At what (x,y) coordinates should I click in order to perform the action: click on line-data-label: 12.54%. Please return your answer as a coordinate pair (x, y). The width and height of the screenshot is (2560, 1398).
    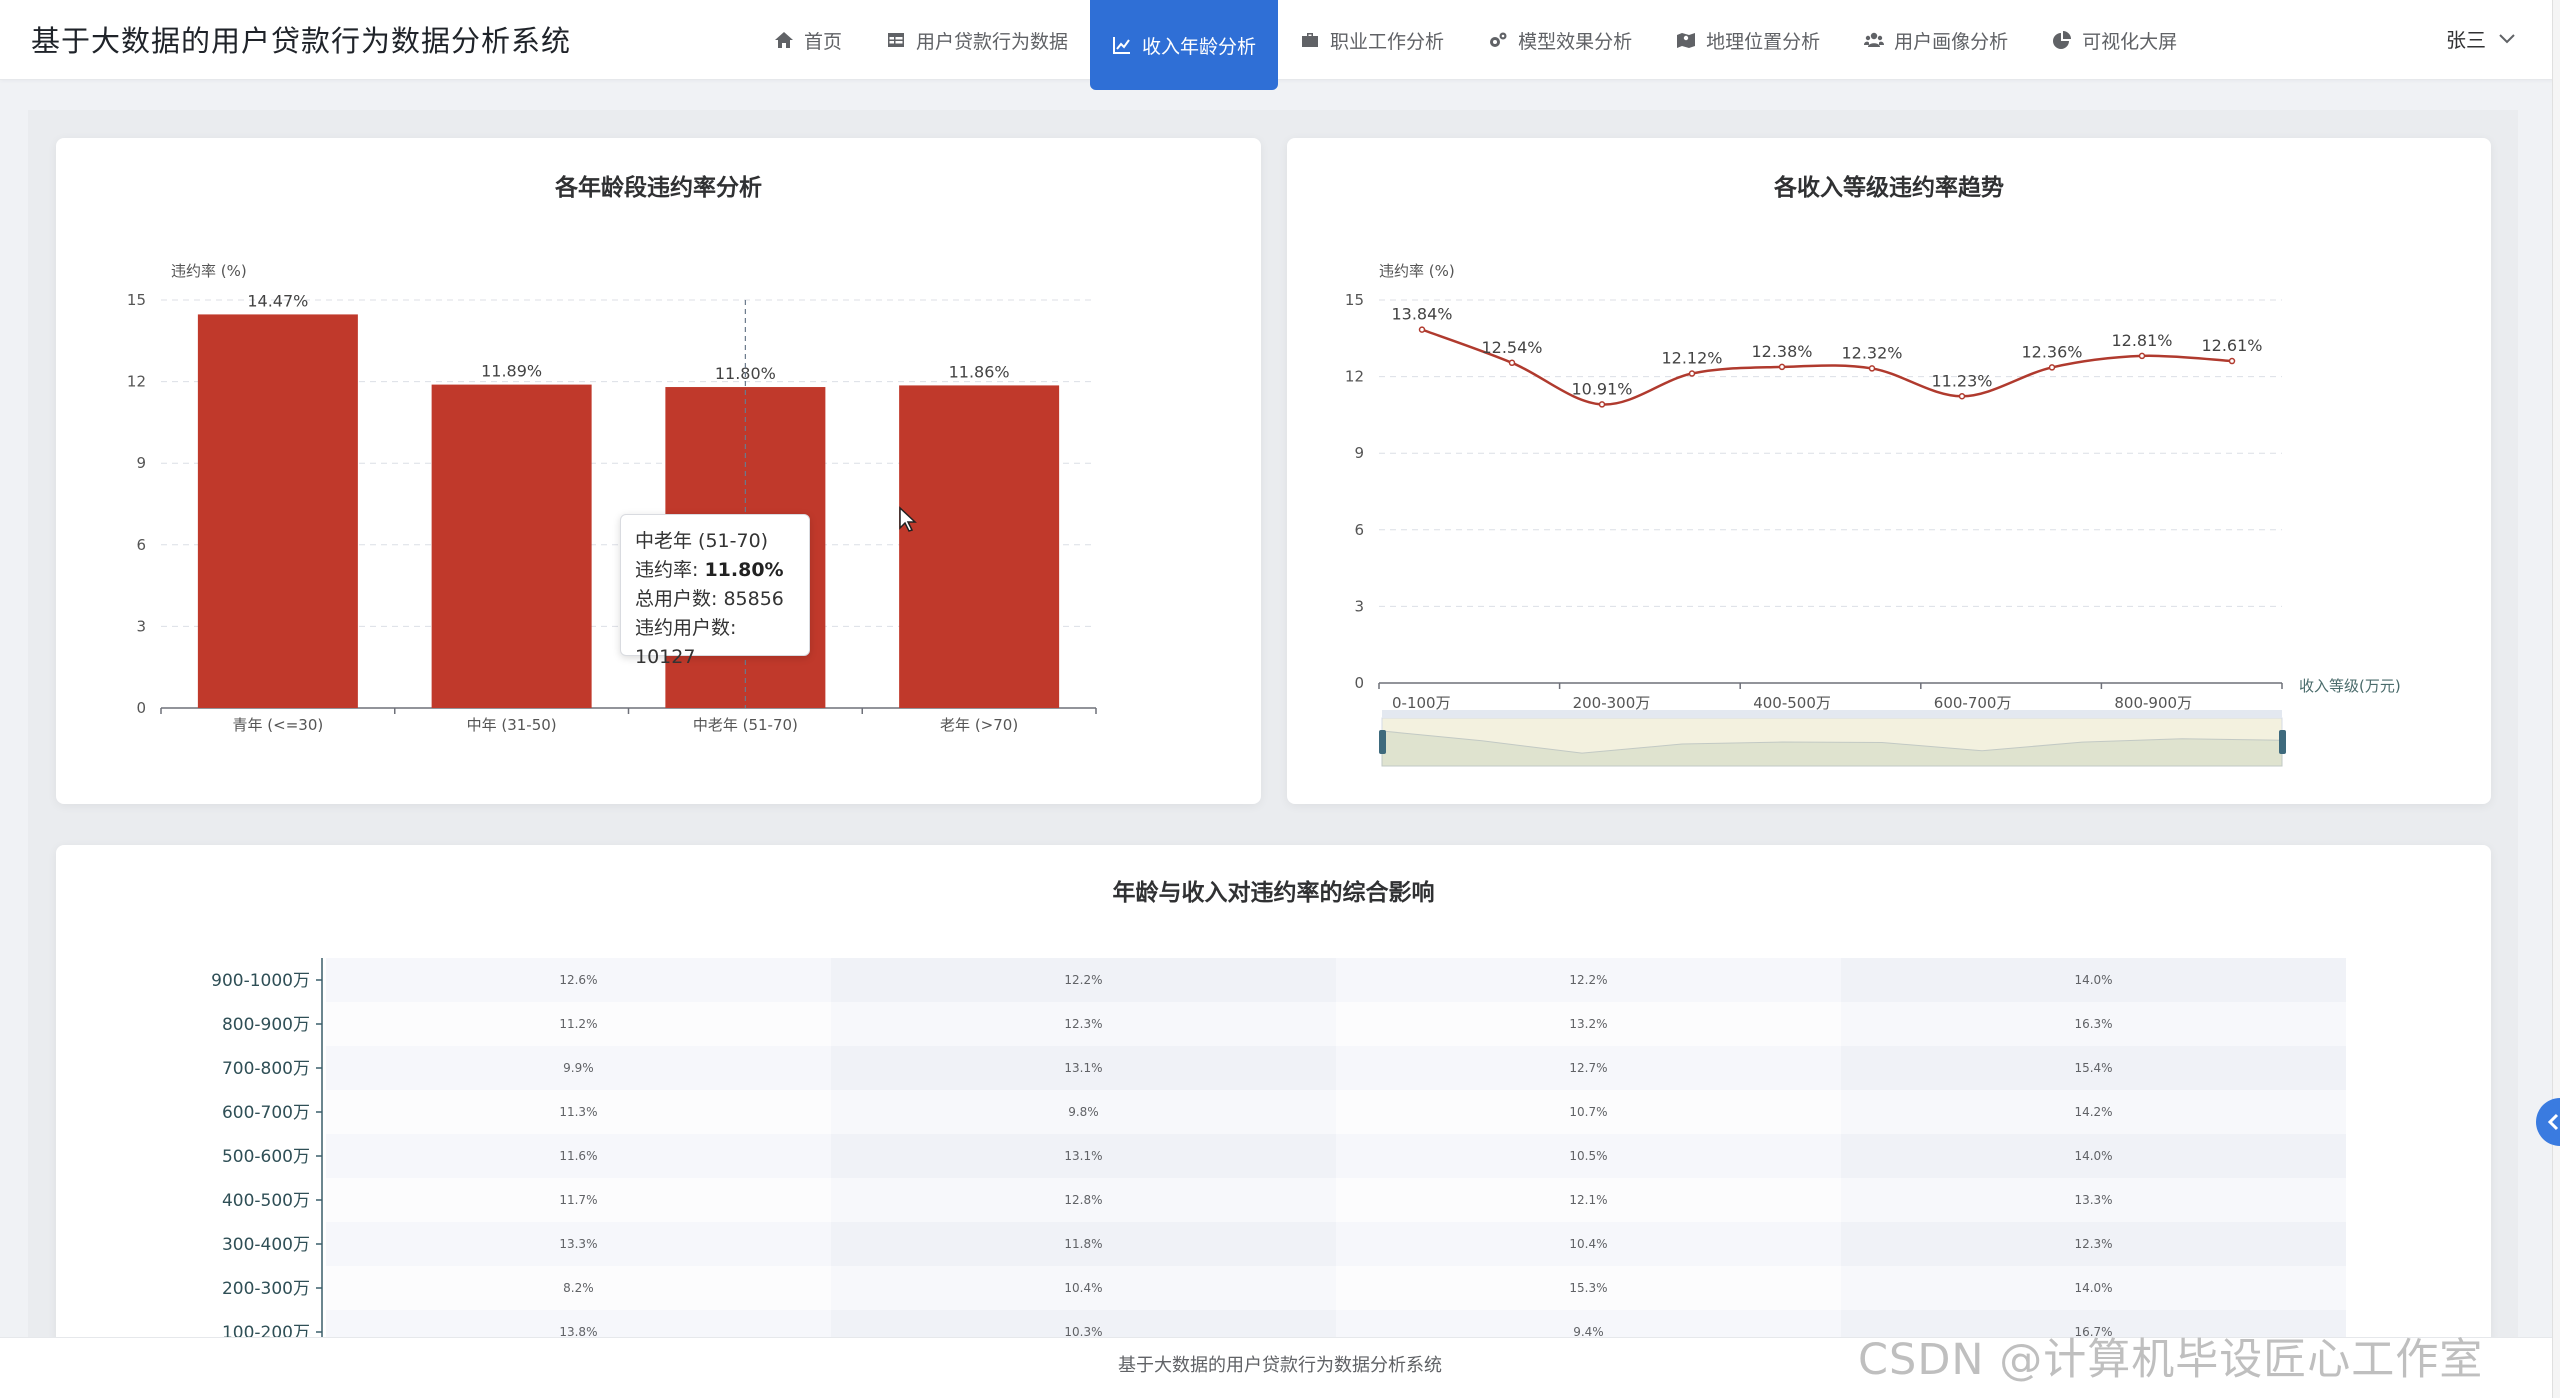
    Looking at the image, I should click on (1511, 347).